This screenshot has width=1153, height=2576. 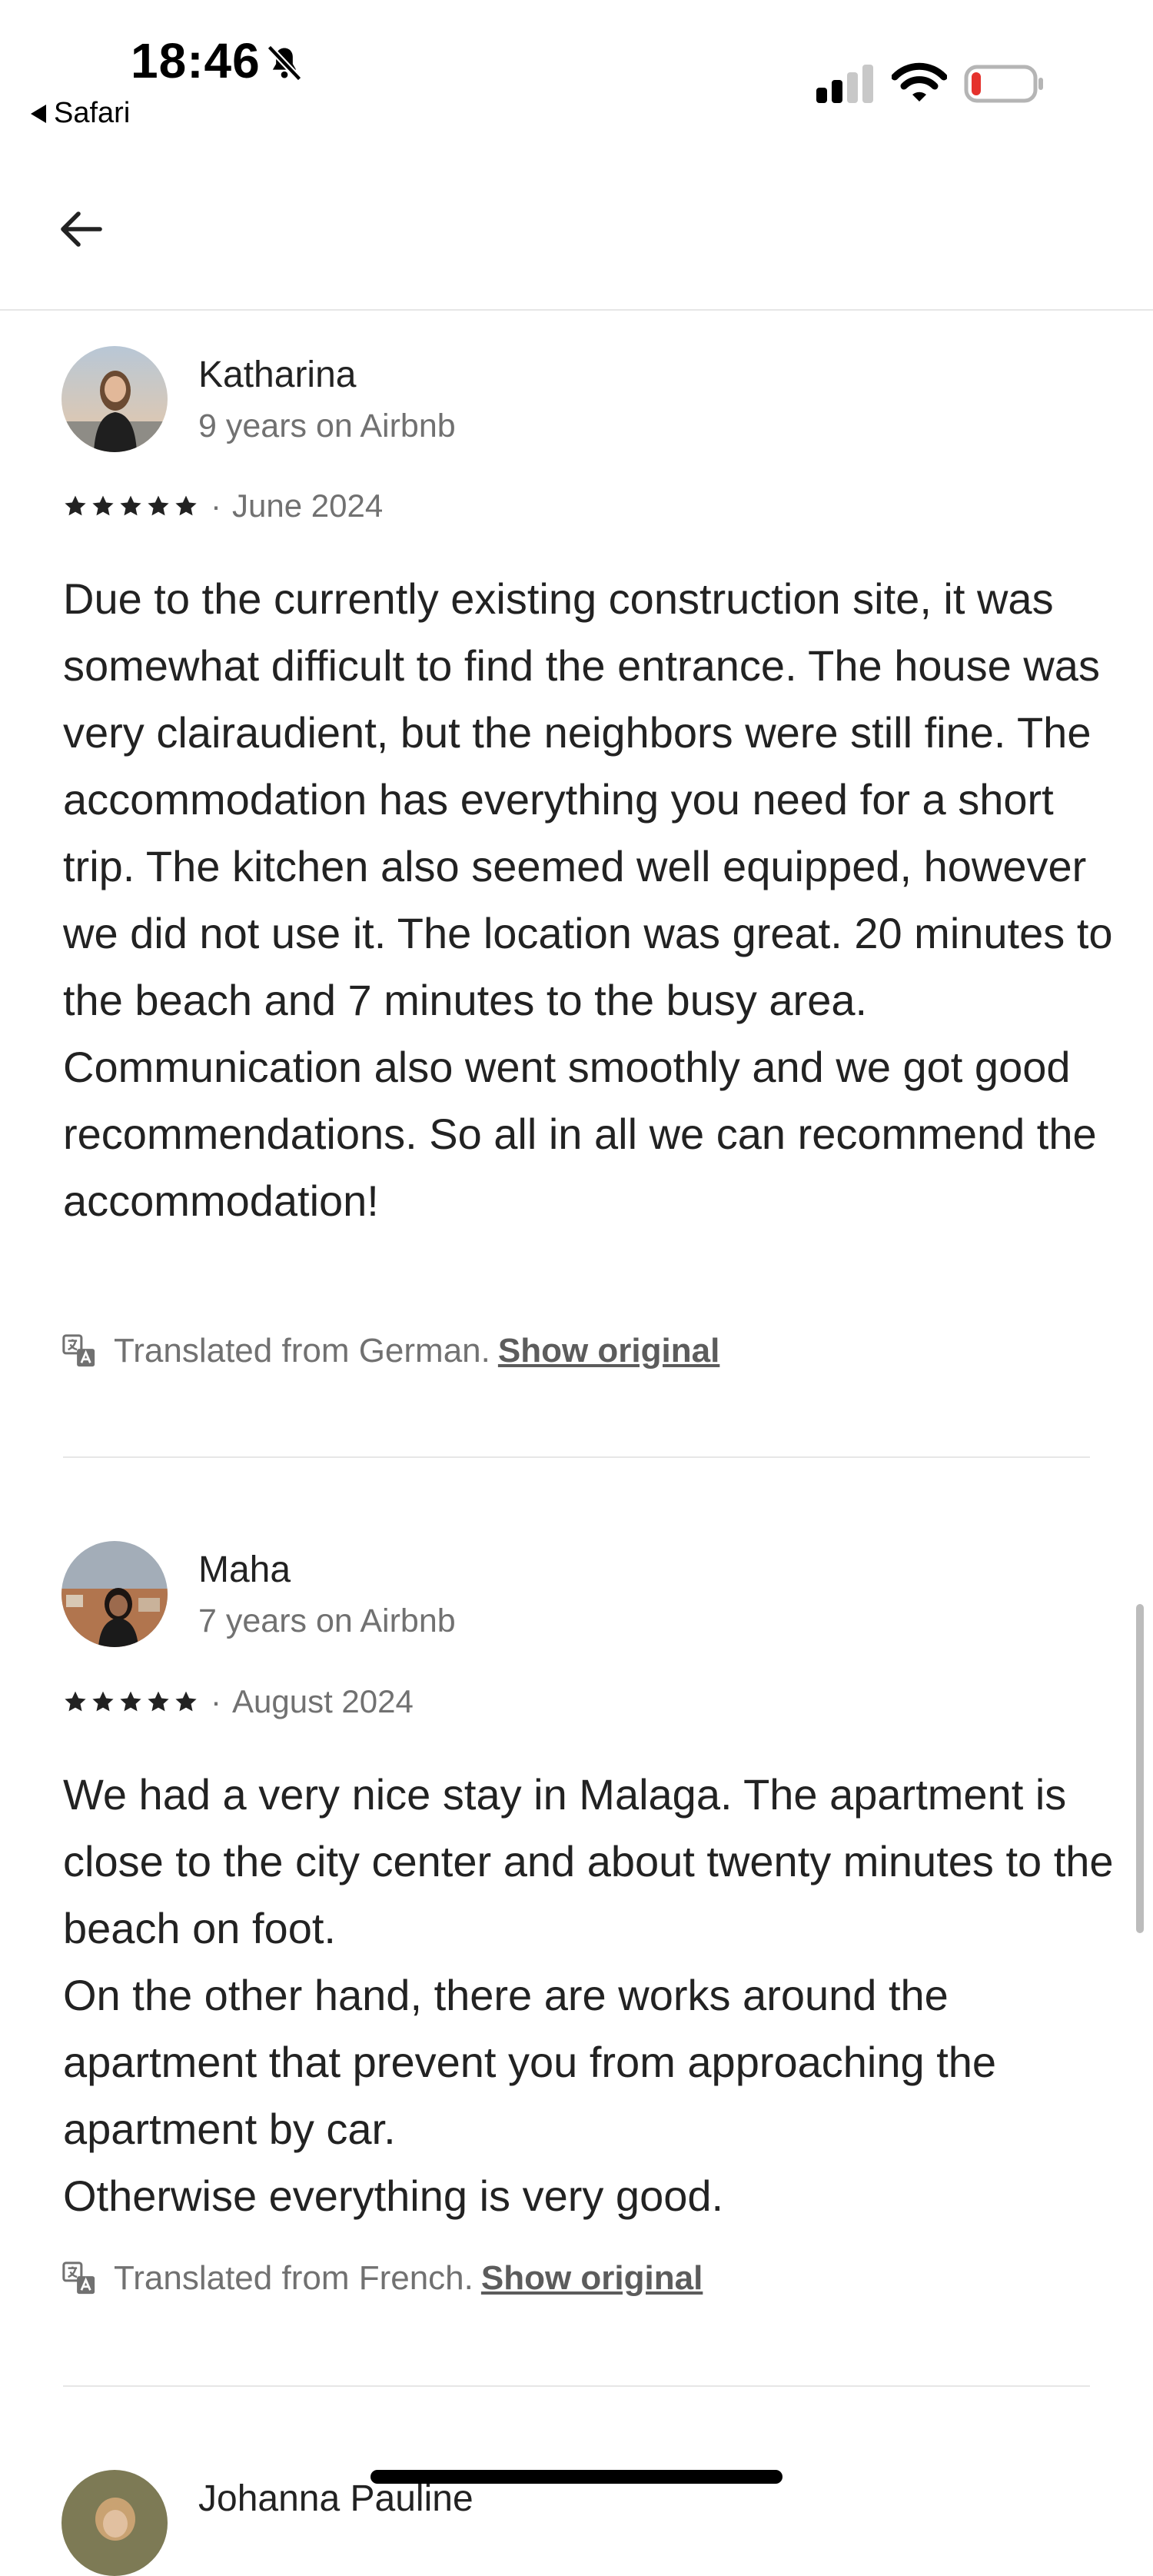 What do you see at coordinates (576, 310) in the screenshot?
I see `header-divider` at bounding box center [576, 310].